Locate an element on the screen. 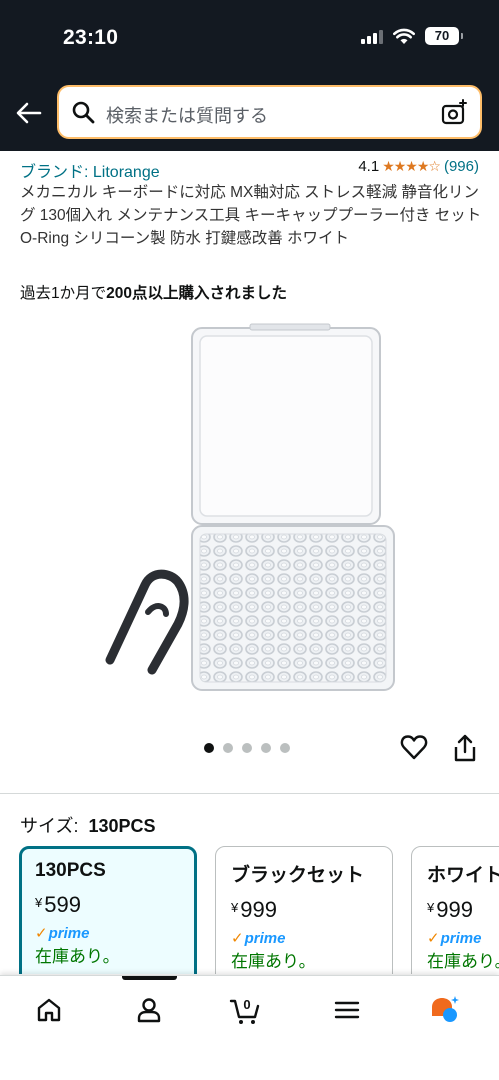 The image size is (499, 1080). rating-count: (996) is located at coordinates (461, 166).